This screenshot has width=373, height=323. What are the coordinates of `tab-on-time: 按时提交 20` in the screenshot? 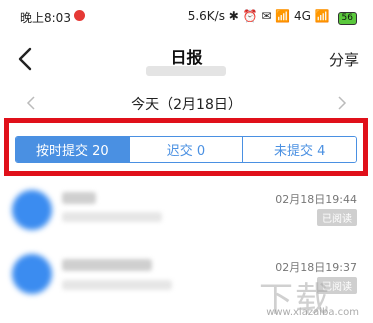 It's located at (72, 149).